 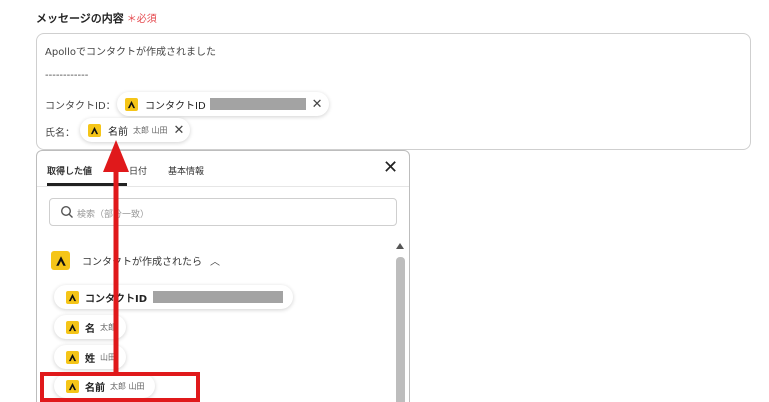 I want to click on list-item-first-name: 名 太郎, so click(x=90, y=327).